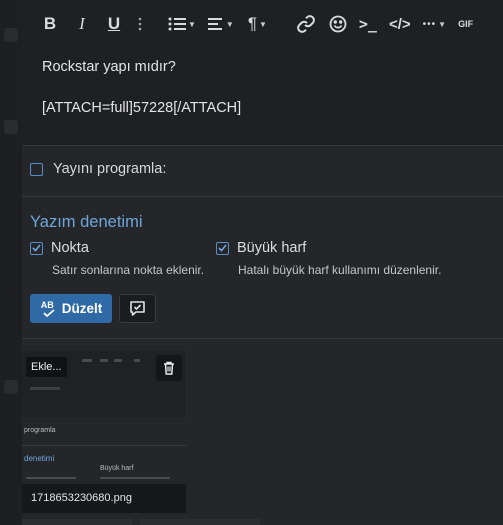  Describe the element at coordinates (215, 24) in the screenshot. I see `align-left-icon` at that location.